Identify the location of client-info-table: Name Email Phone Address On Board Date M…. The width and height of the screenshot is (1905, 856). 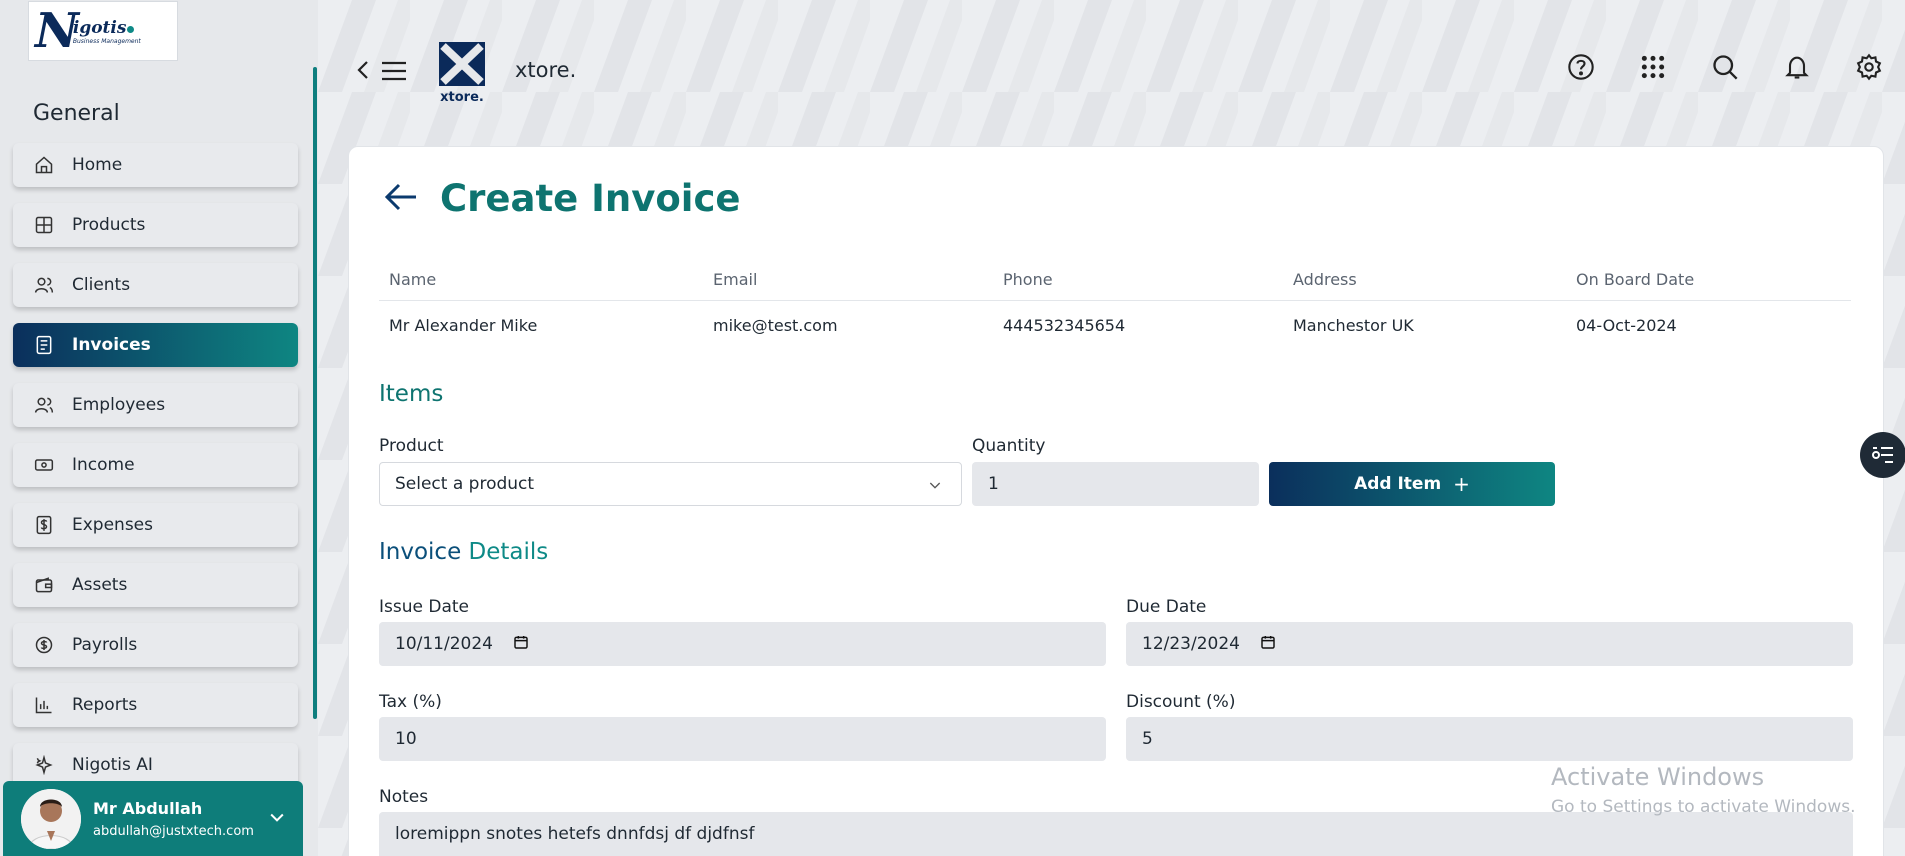
(1115, 303).